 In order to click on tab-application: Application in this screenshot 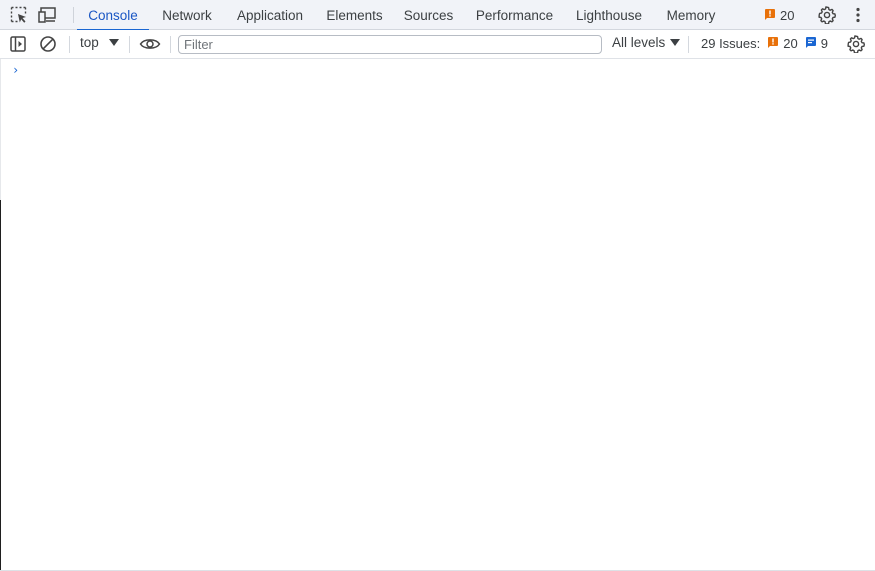, I will do `click(270, 15)`.